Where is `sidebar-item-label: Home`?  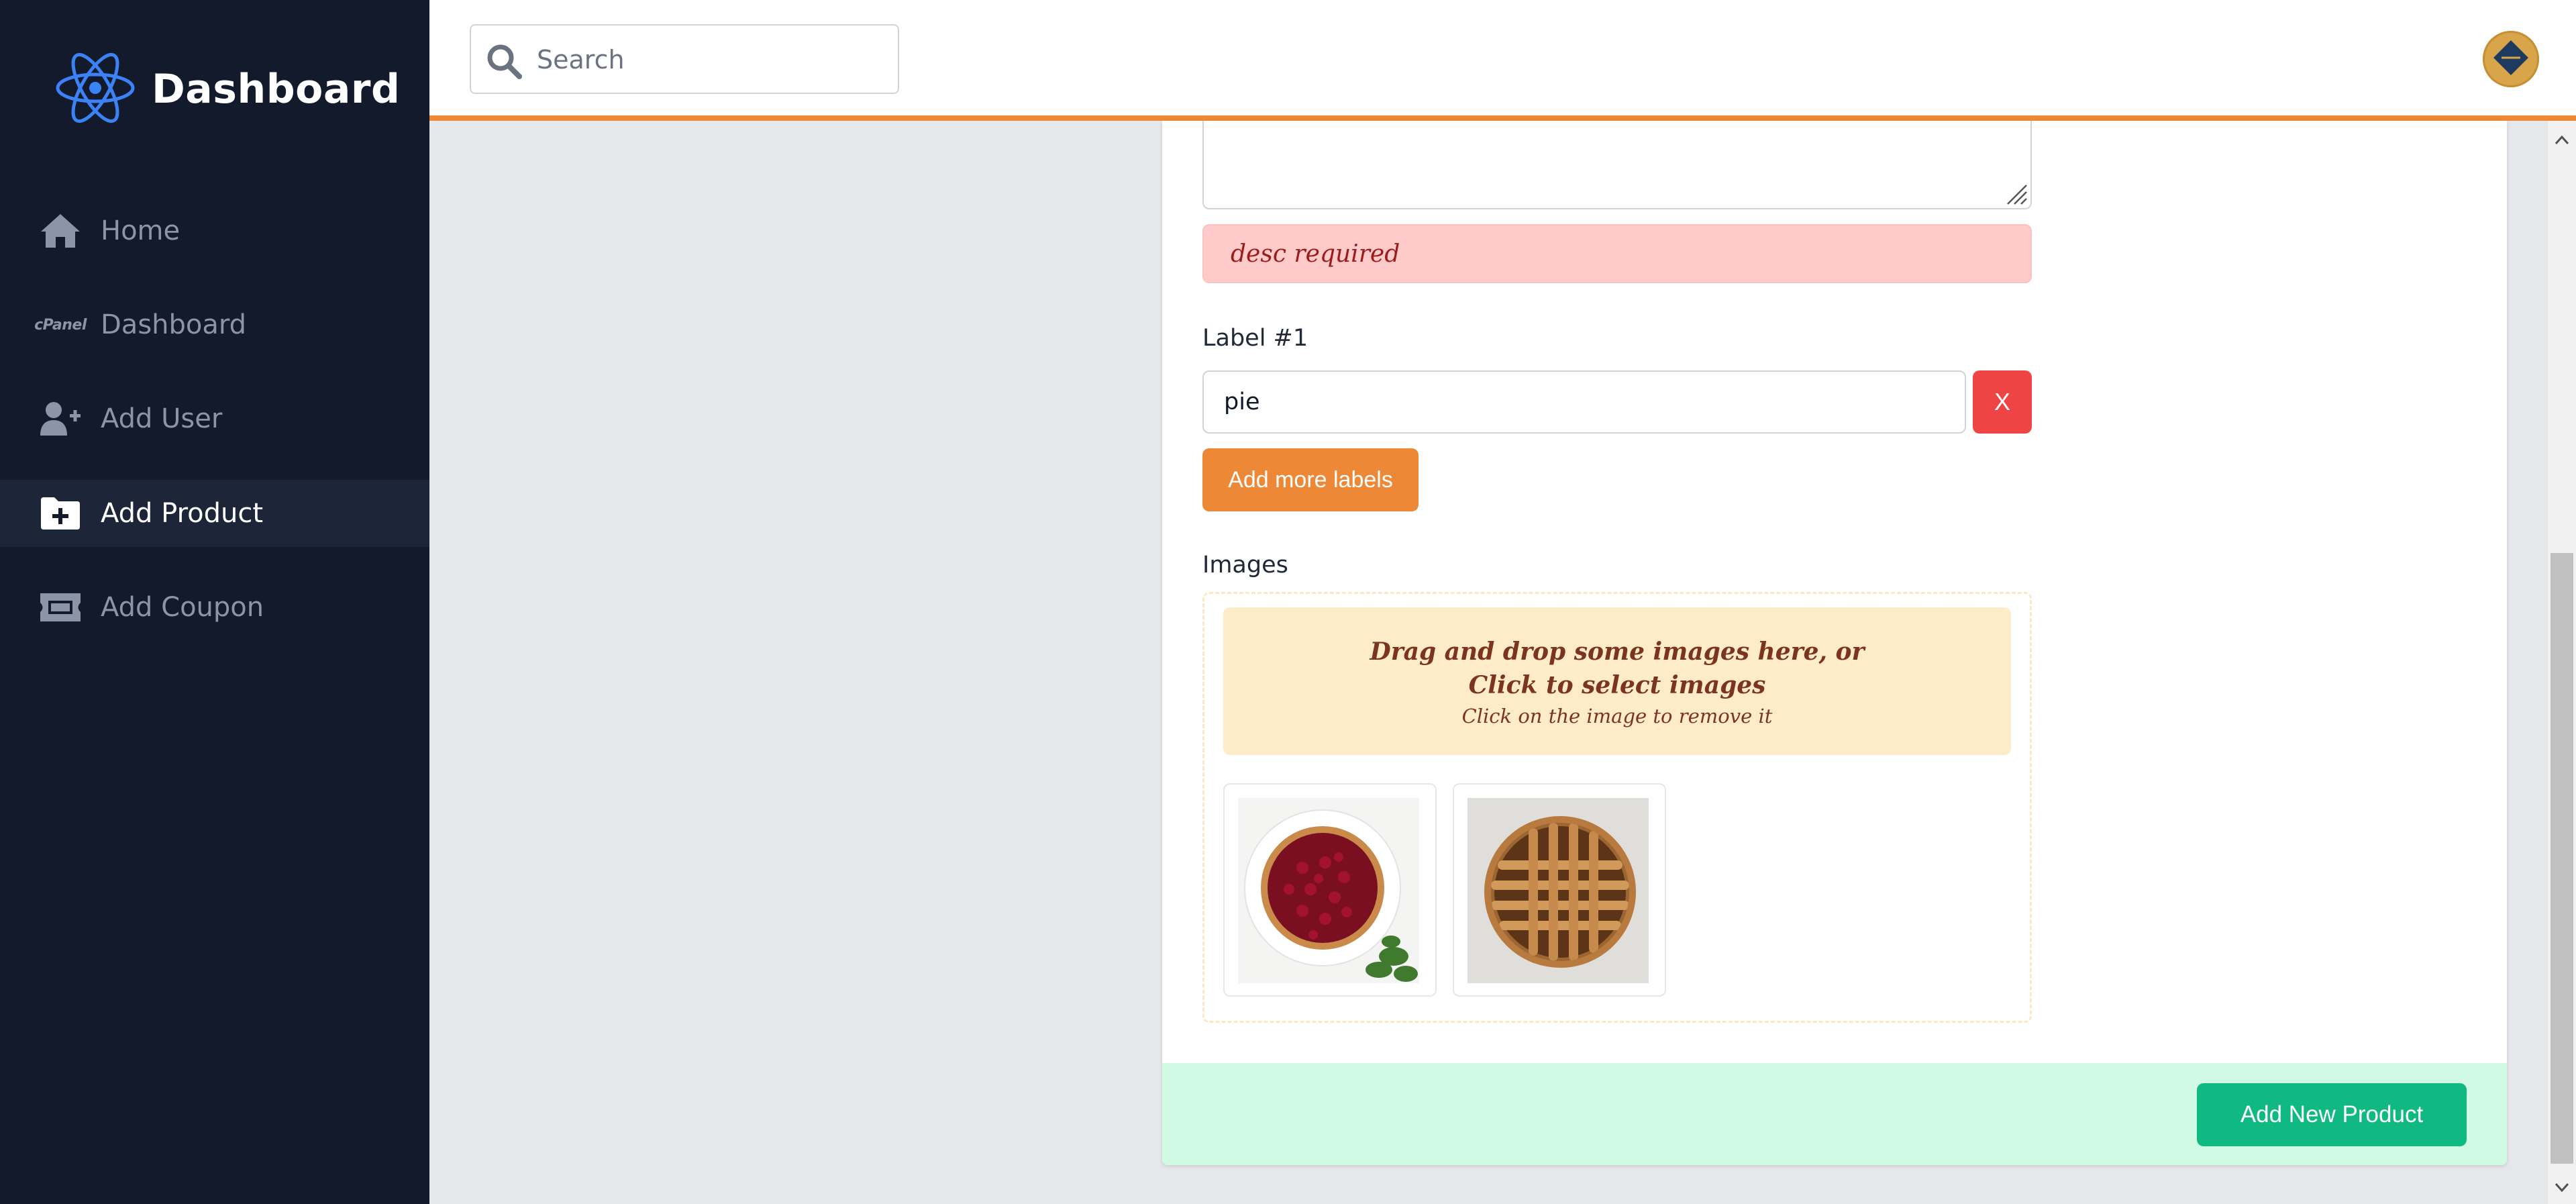 sidebar-item-label: Home is located at coordinates (141, 231).